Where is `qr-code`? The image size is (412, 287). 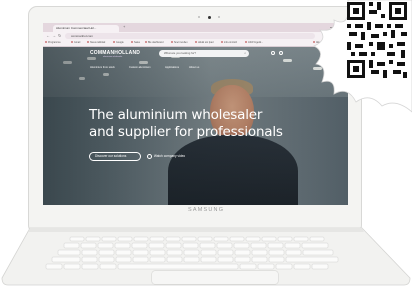
qr-code is located at coordinates (377, 42).